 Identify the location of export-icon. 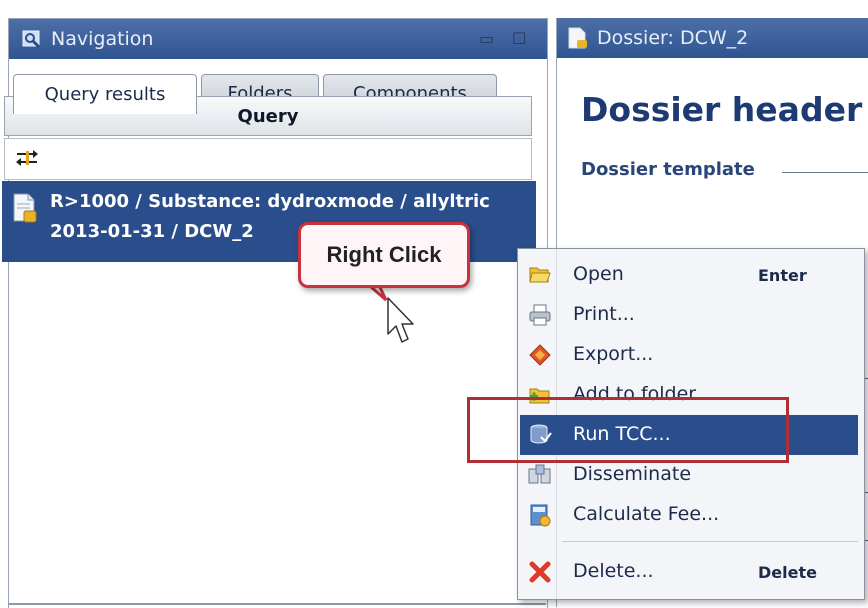
(540, 355).